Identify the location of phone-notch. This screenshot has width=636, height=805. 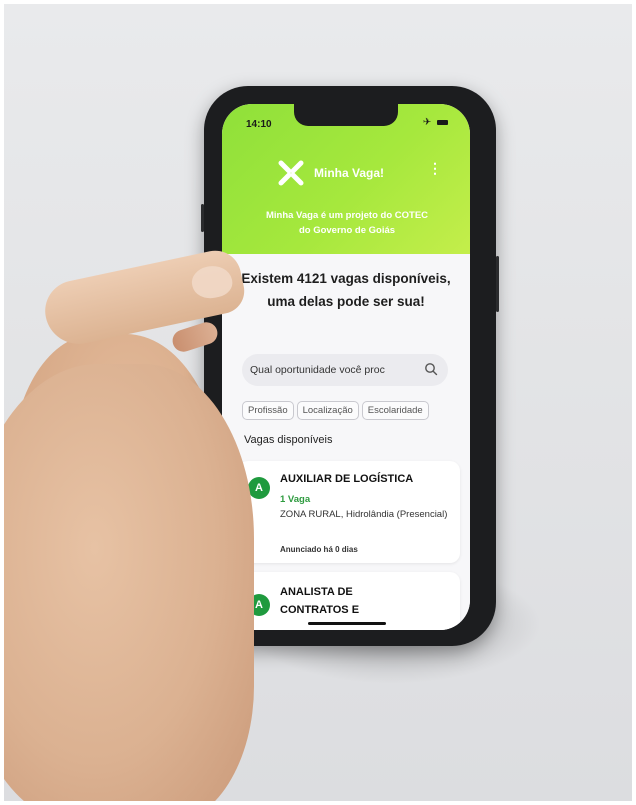
(346, 115).